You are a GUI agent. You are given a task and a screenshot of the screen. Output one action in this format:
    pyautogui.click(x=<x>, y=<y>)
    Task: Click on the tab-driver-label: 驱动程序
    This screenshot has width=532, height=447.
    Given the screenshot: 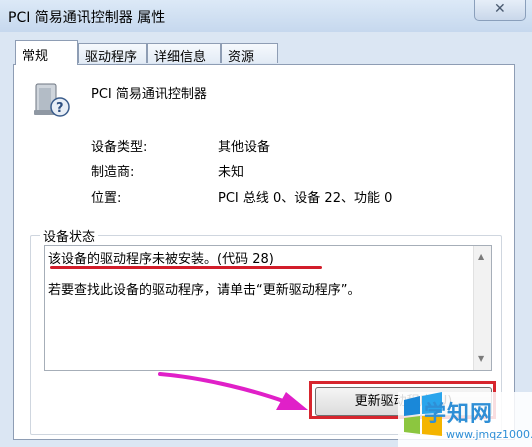 What is the action you would take?
    pyautogui.click(x=111, y=57)
    